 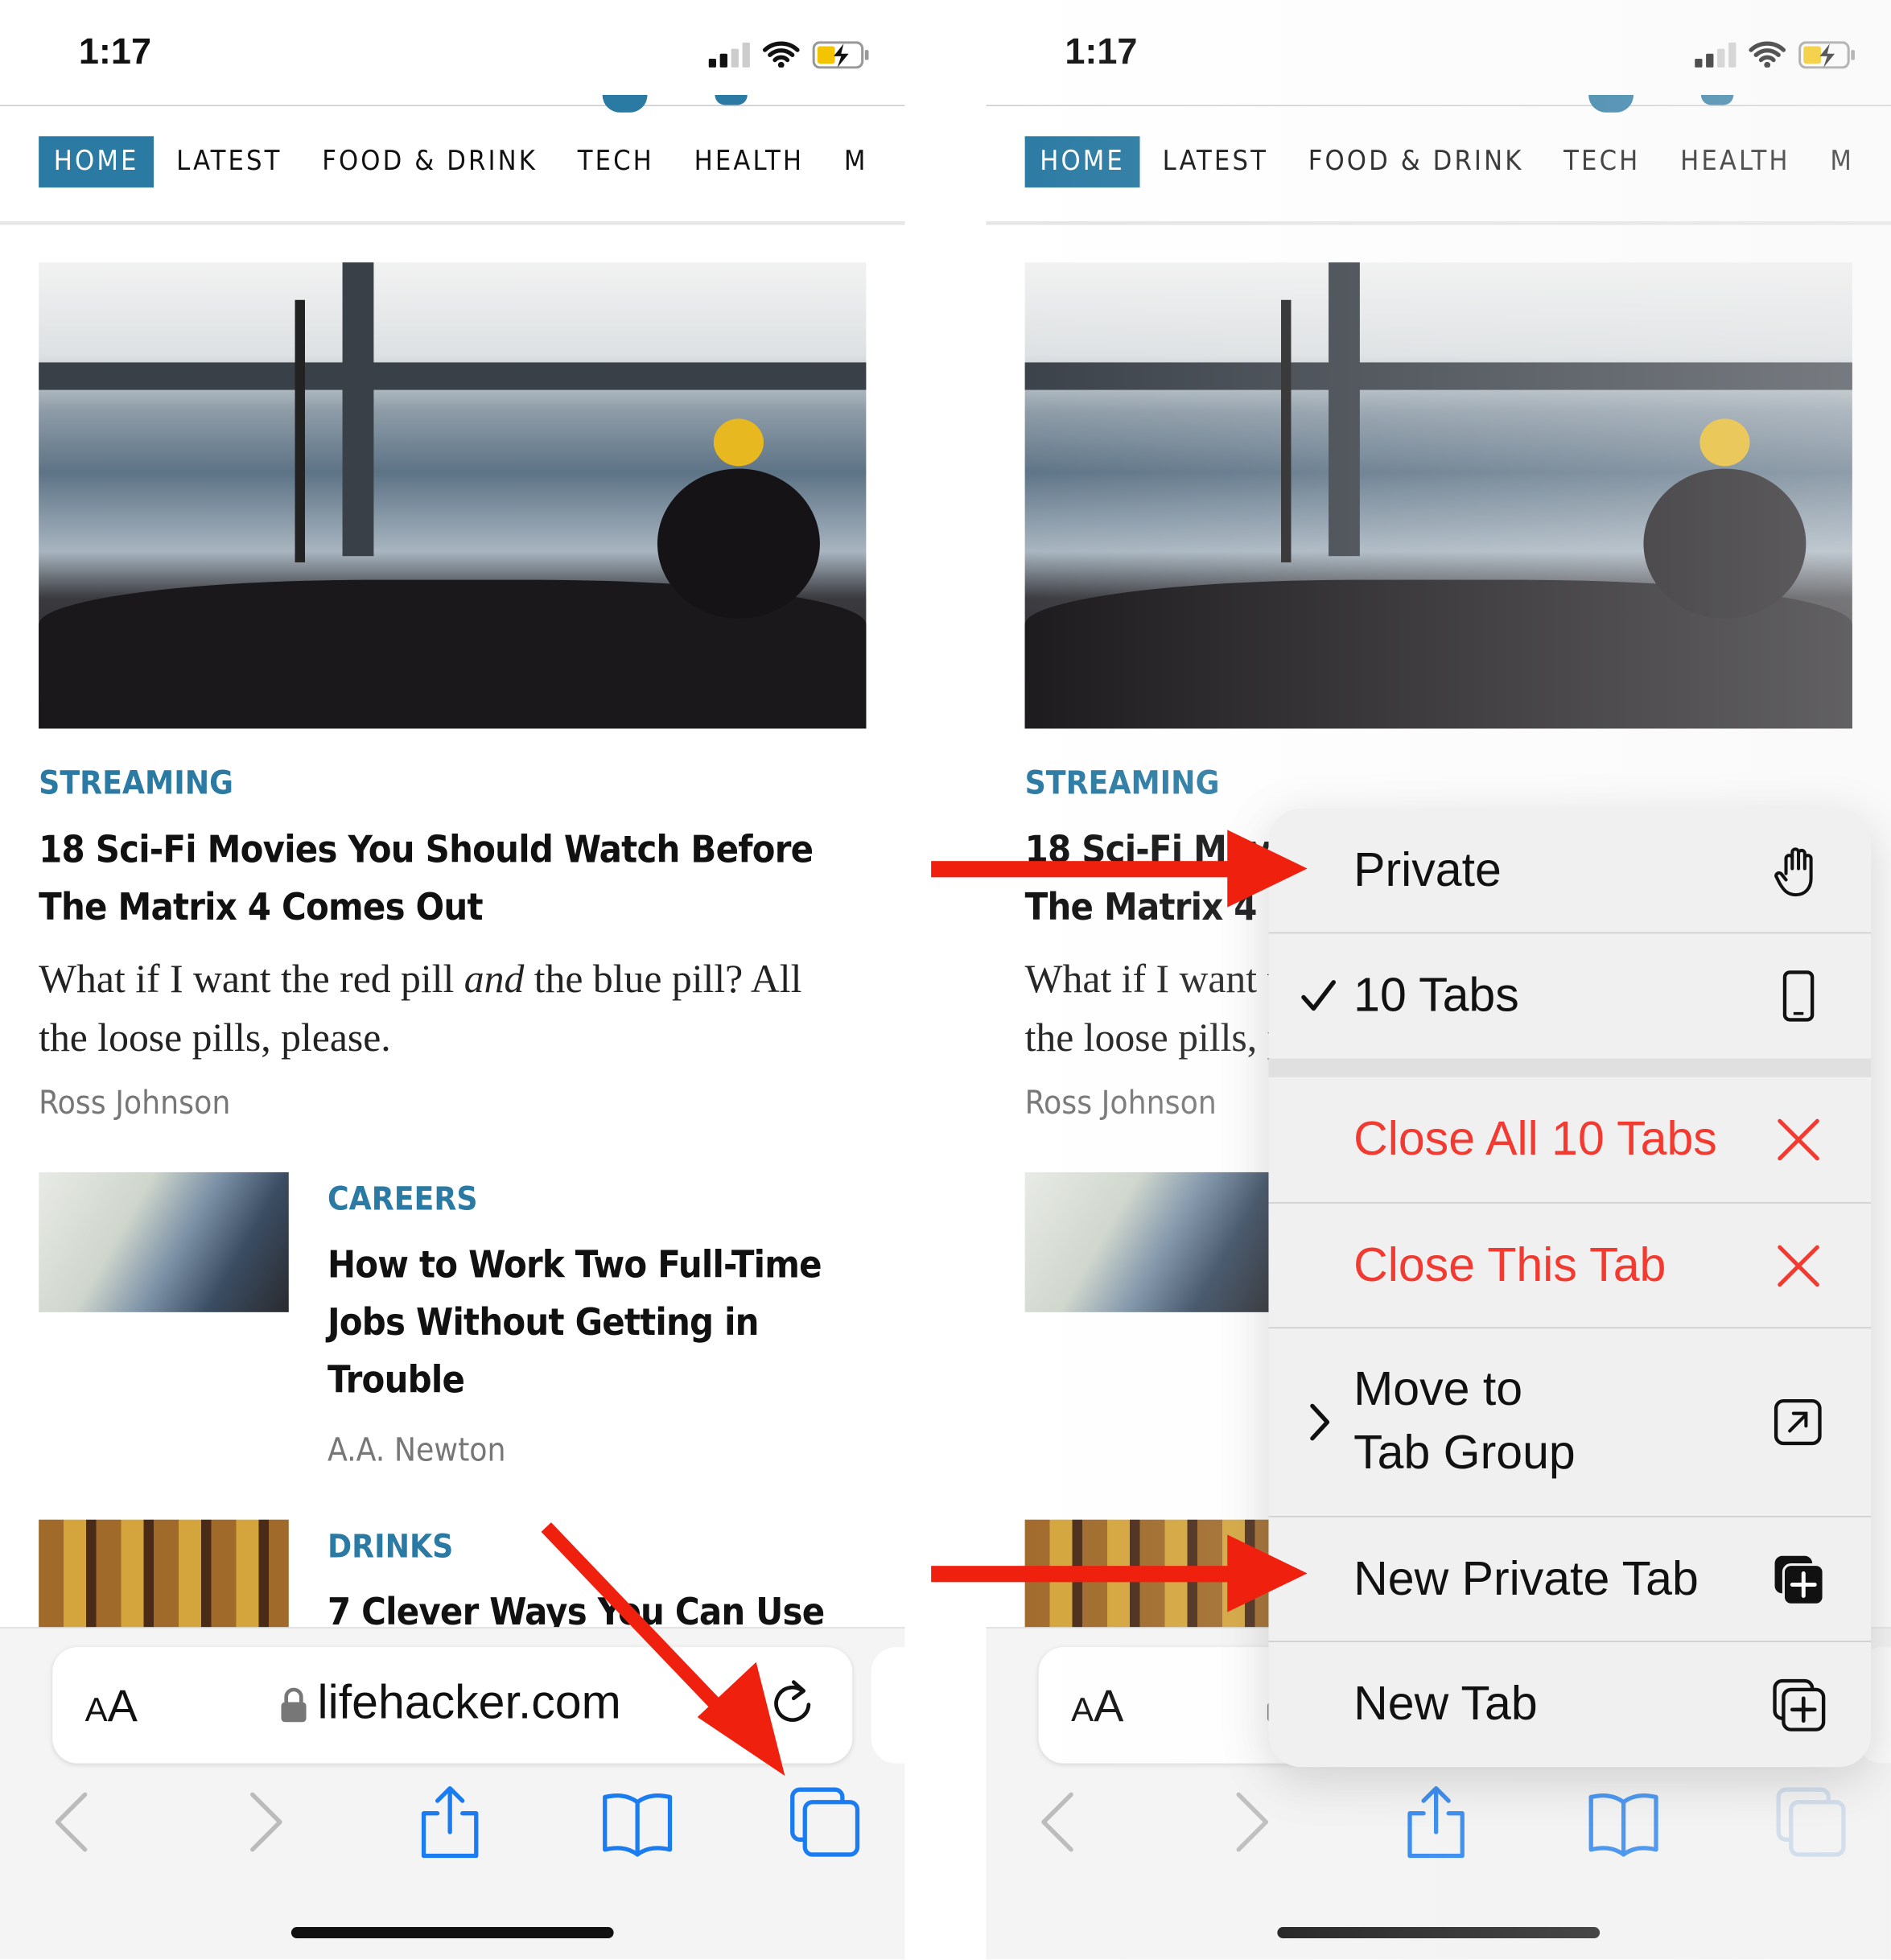 I want to click on hand-icon, so click(x=1794, y=871).